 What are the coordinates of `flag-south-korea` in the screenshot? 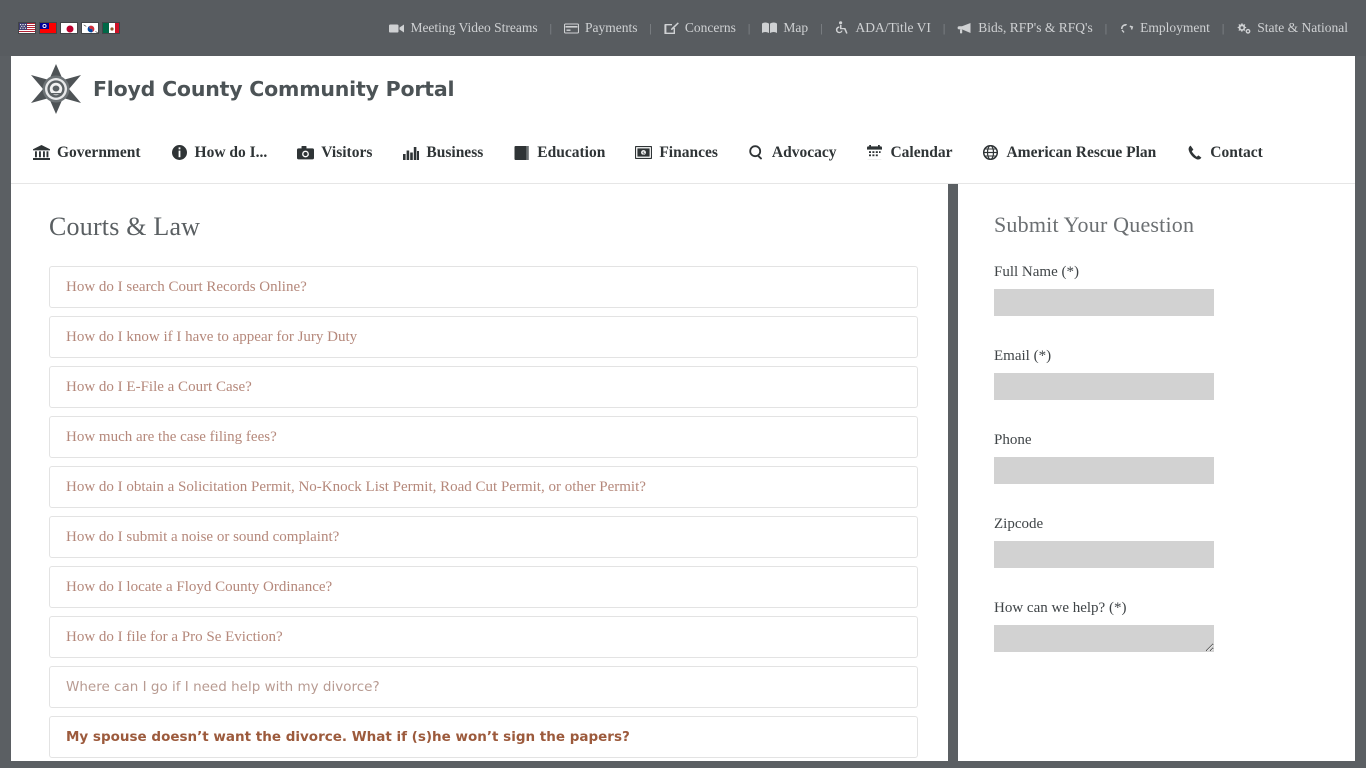 It's located at (90, 28).